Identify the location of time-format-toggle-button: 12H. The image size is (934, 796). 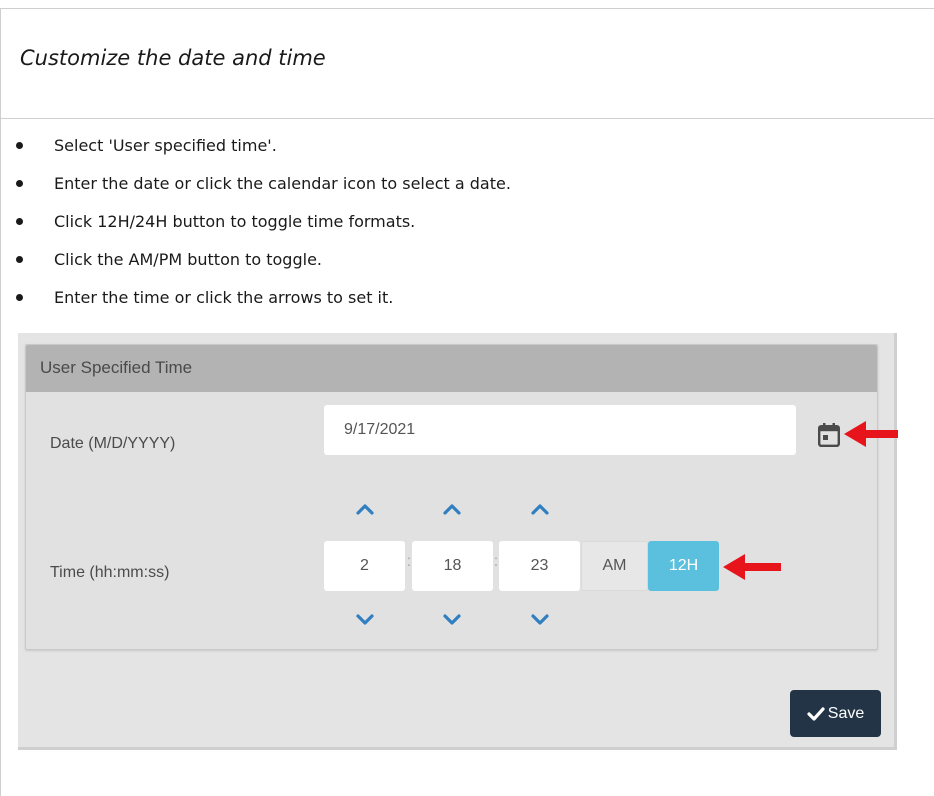
(683, 566).